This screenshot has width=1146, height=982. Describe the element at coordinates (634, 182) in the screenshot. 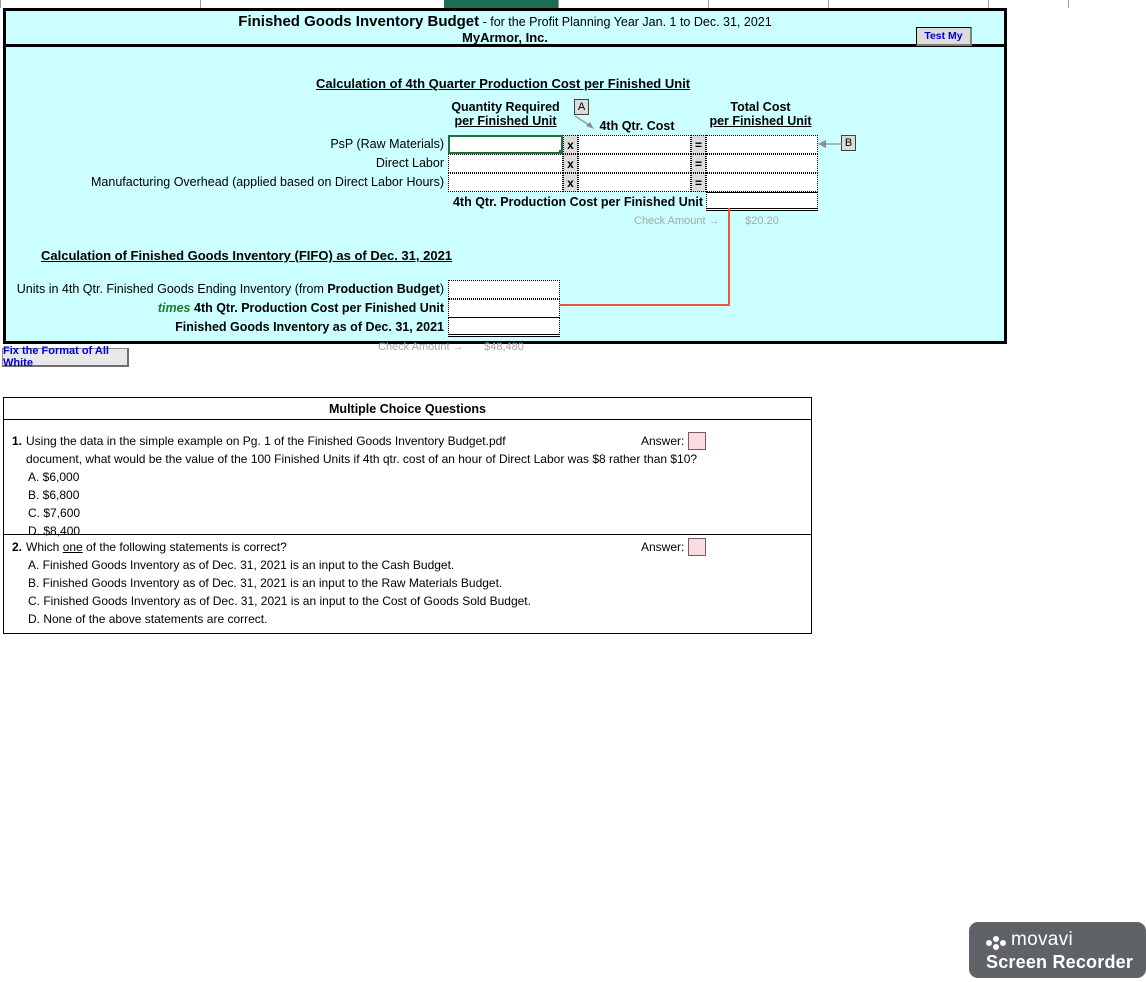

I see `input-cost-overhead` at that location.